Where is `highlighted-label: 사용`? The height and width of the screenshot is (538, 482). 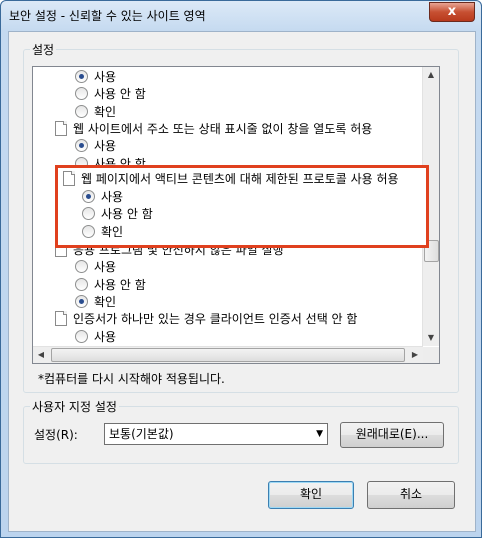
highlighted-label: 사용 is located at coordinates (112, 196).